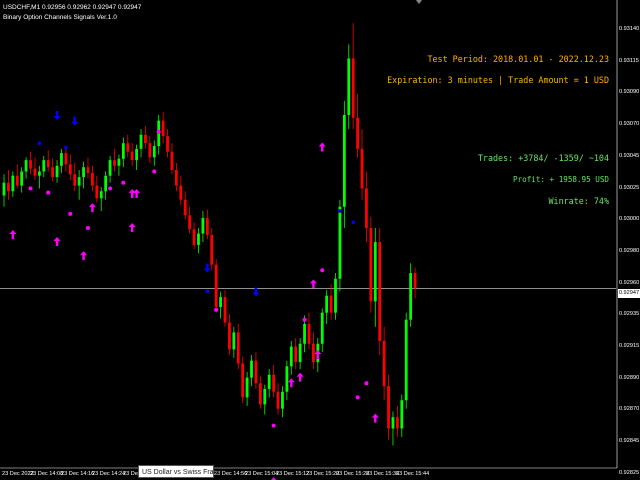 This screenshot has height=480, width=640. What do you see at coordinates (629, 377) in the screenshot?
I see `price-axis-label: 0.92890` at bounding box center [629, 377].